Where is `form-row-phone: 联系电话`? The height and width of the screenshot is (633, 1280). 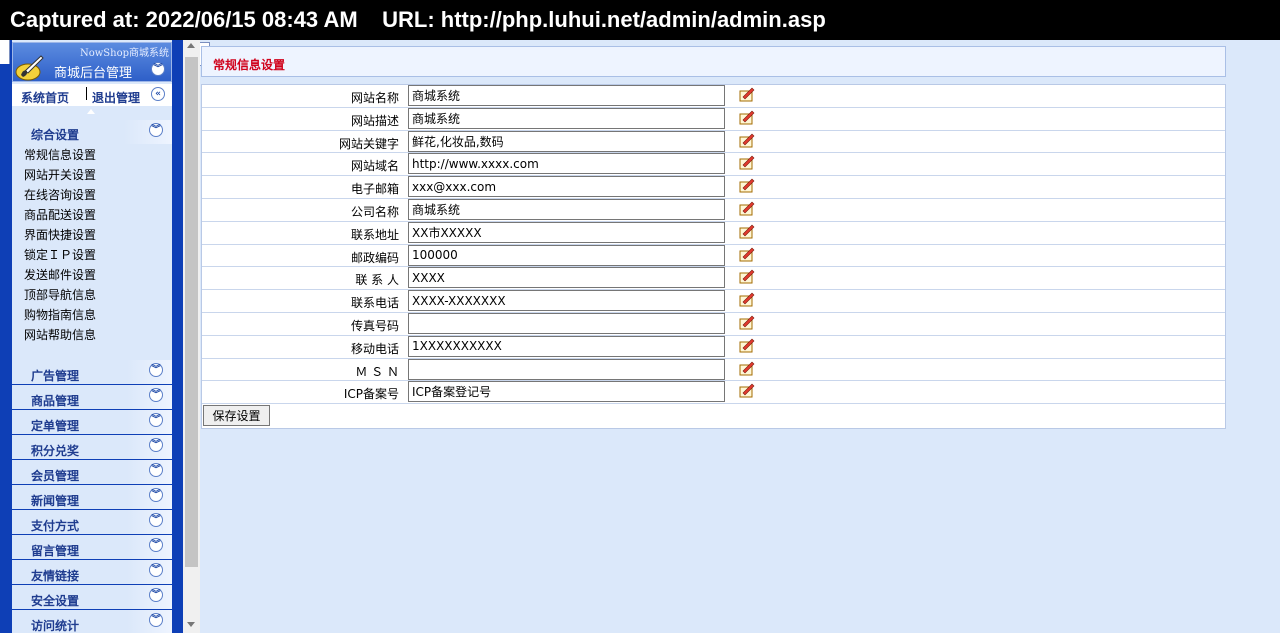
form-row-phone: 联系电话 is located at coordinates (713, 301).